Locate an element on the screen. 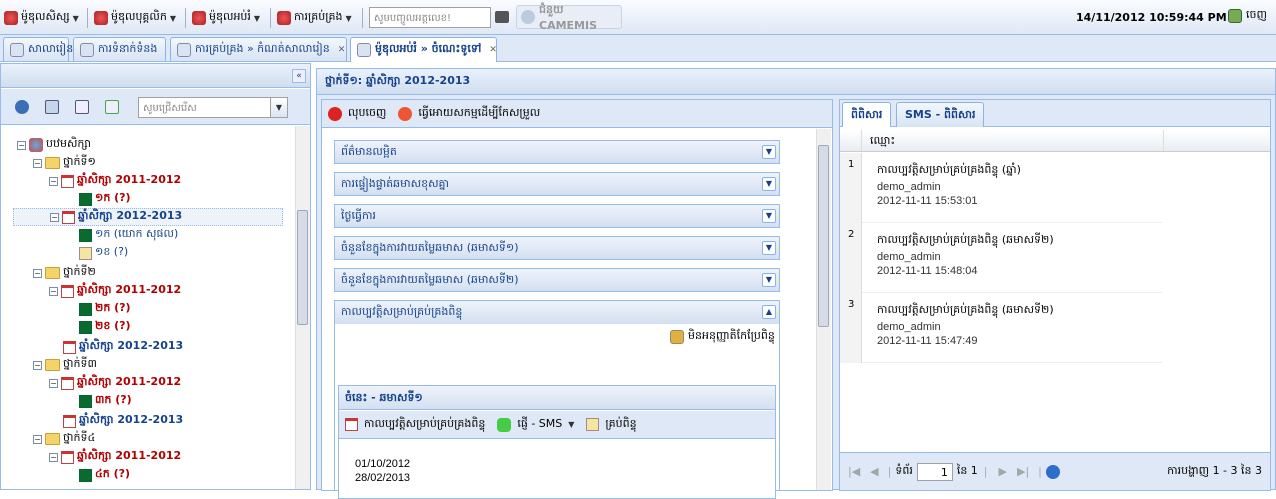 The image size is (1276, 499). section-workdays: ថ្ងៃធ្វើការ ▼ is located at coordinates (557, 216).